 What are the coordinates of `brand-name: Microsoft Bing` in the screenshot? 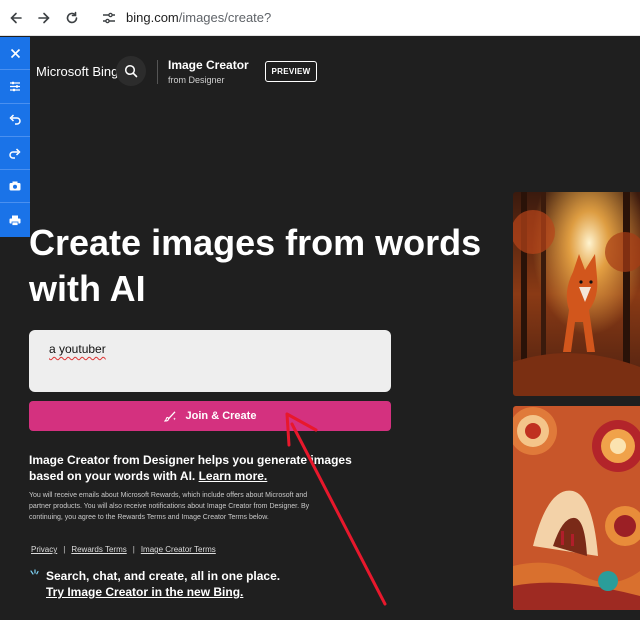 It's located at (77, 71).